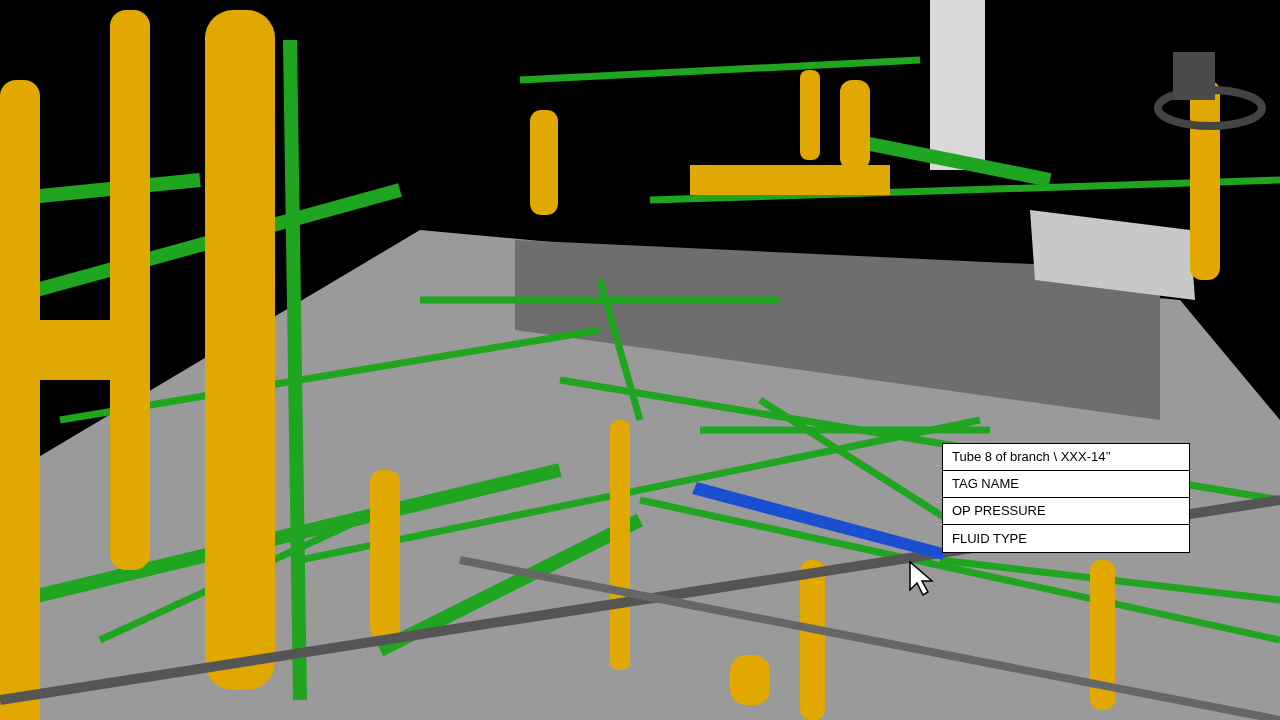 The image size is (1280, 720). What do you see at coordinates (1066, 457) in the screenshot?
I see `tooltip-title: Tube 8 of branch \ XXX-14’’` at bounding box center [1066, 457].